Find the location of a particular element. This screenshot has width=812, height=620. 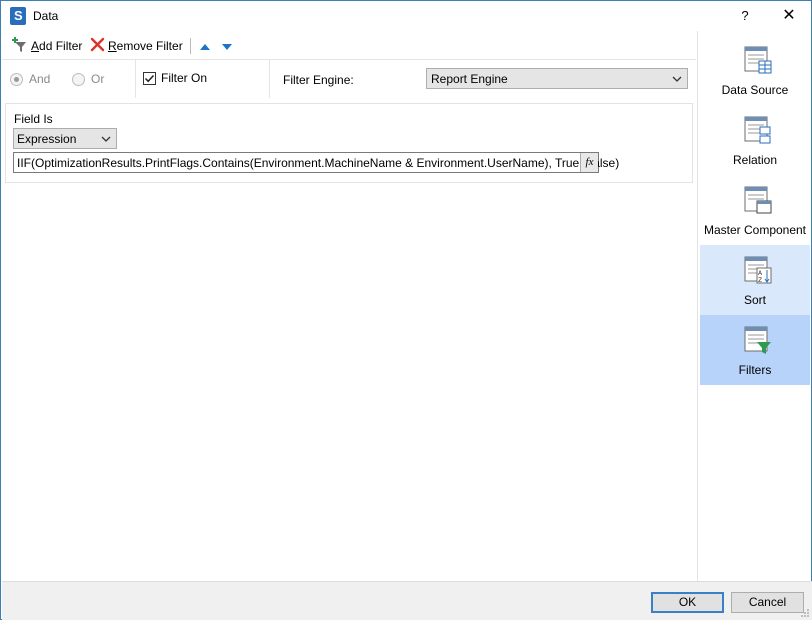

remove-filter-icon is located at coordinates (97, 46).